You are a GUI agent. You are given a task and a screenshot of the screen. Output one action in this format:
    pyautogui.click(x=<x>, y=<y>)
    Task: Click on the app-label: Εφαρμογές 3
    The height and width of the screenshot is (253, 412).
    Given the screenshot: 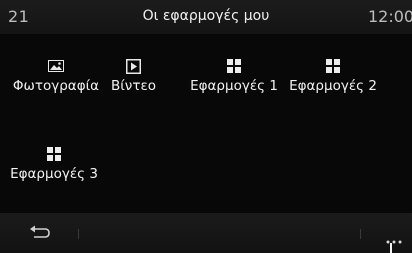 What is the action you would take?
    pyautogui.click(x=54, y=174)
    